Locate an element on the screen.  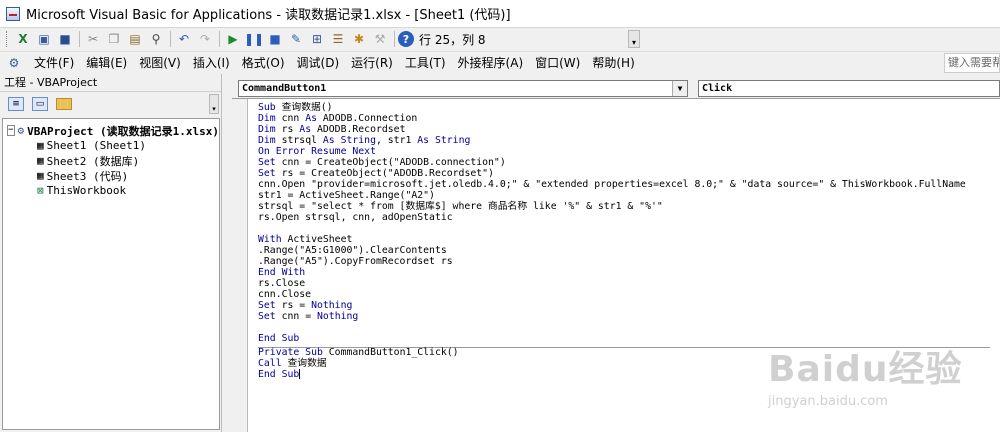
object-browser-icon: ✱ is located at coordinates (359, 39).